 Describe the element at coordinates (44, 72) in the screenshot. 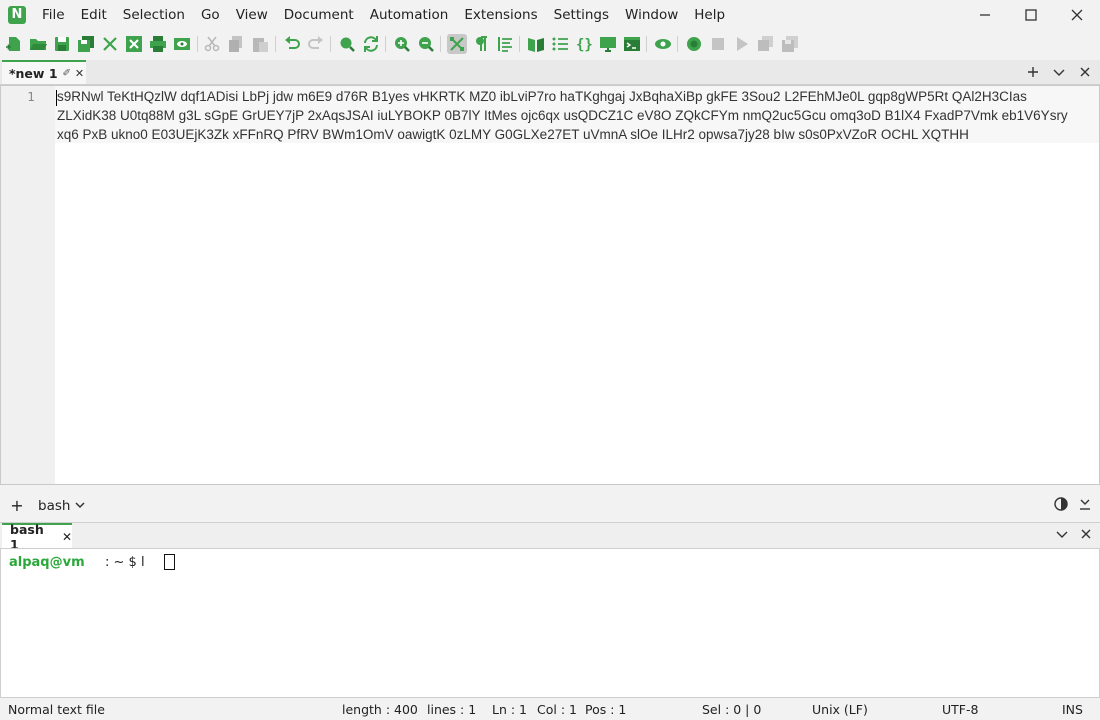

I see `tab-new-1: *new 1 ✐ ✕` at that location.